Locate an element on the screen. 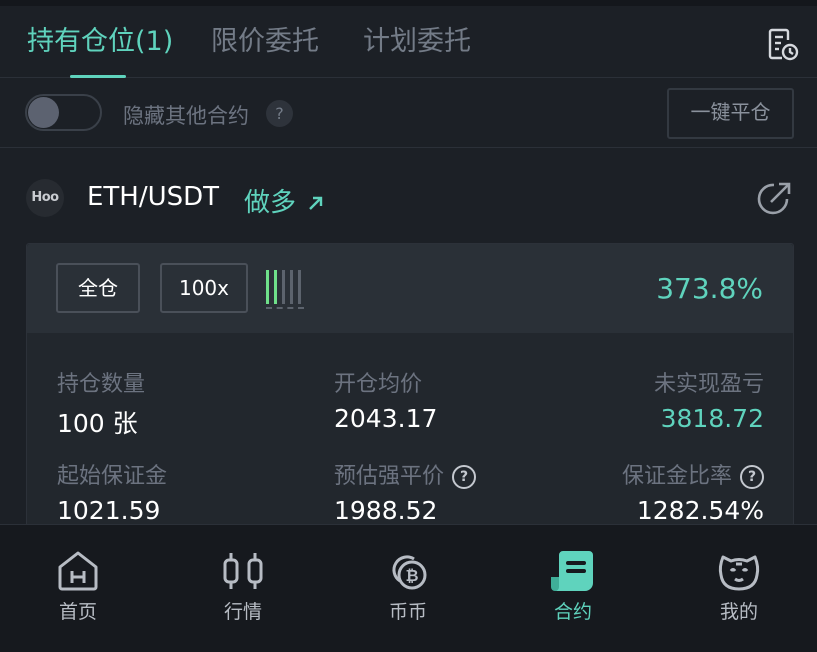 This screenshot has width=817, height=652. tab-limit-orders: 限价委托 is located at coordinates (265, 42).